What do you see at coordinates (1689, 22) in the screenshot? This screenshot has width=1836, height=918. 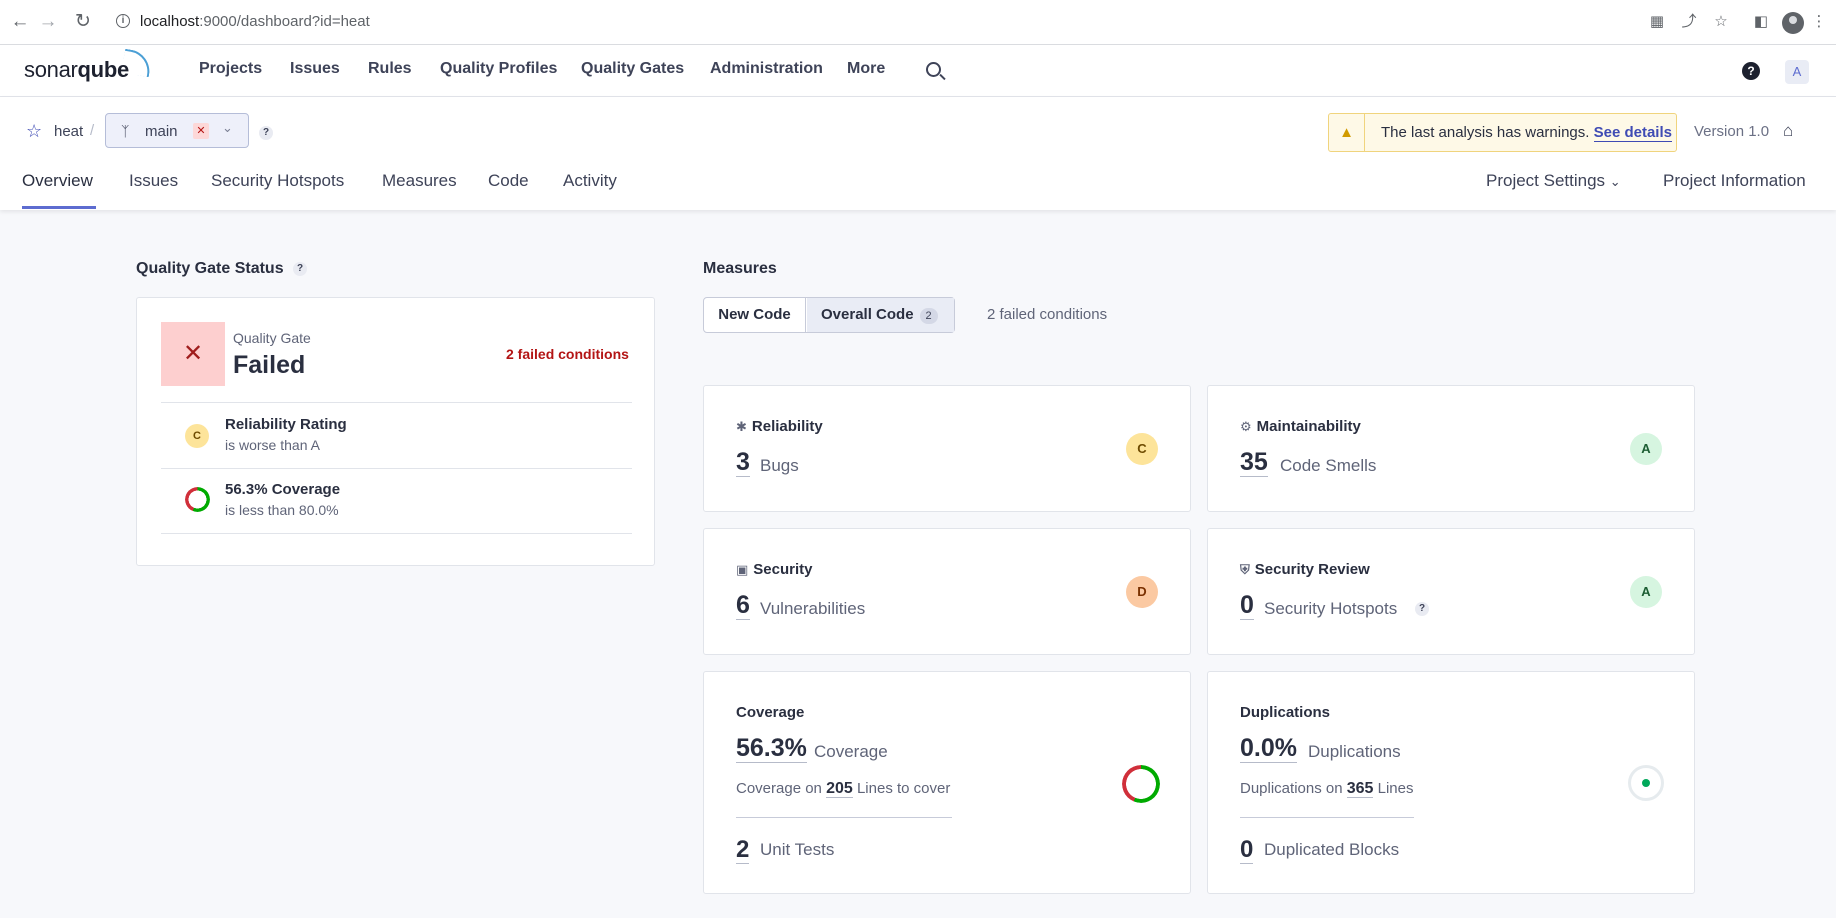 I see `share-icon: ⤴` at bounding box center [1689, 22].